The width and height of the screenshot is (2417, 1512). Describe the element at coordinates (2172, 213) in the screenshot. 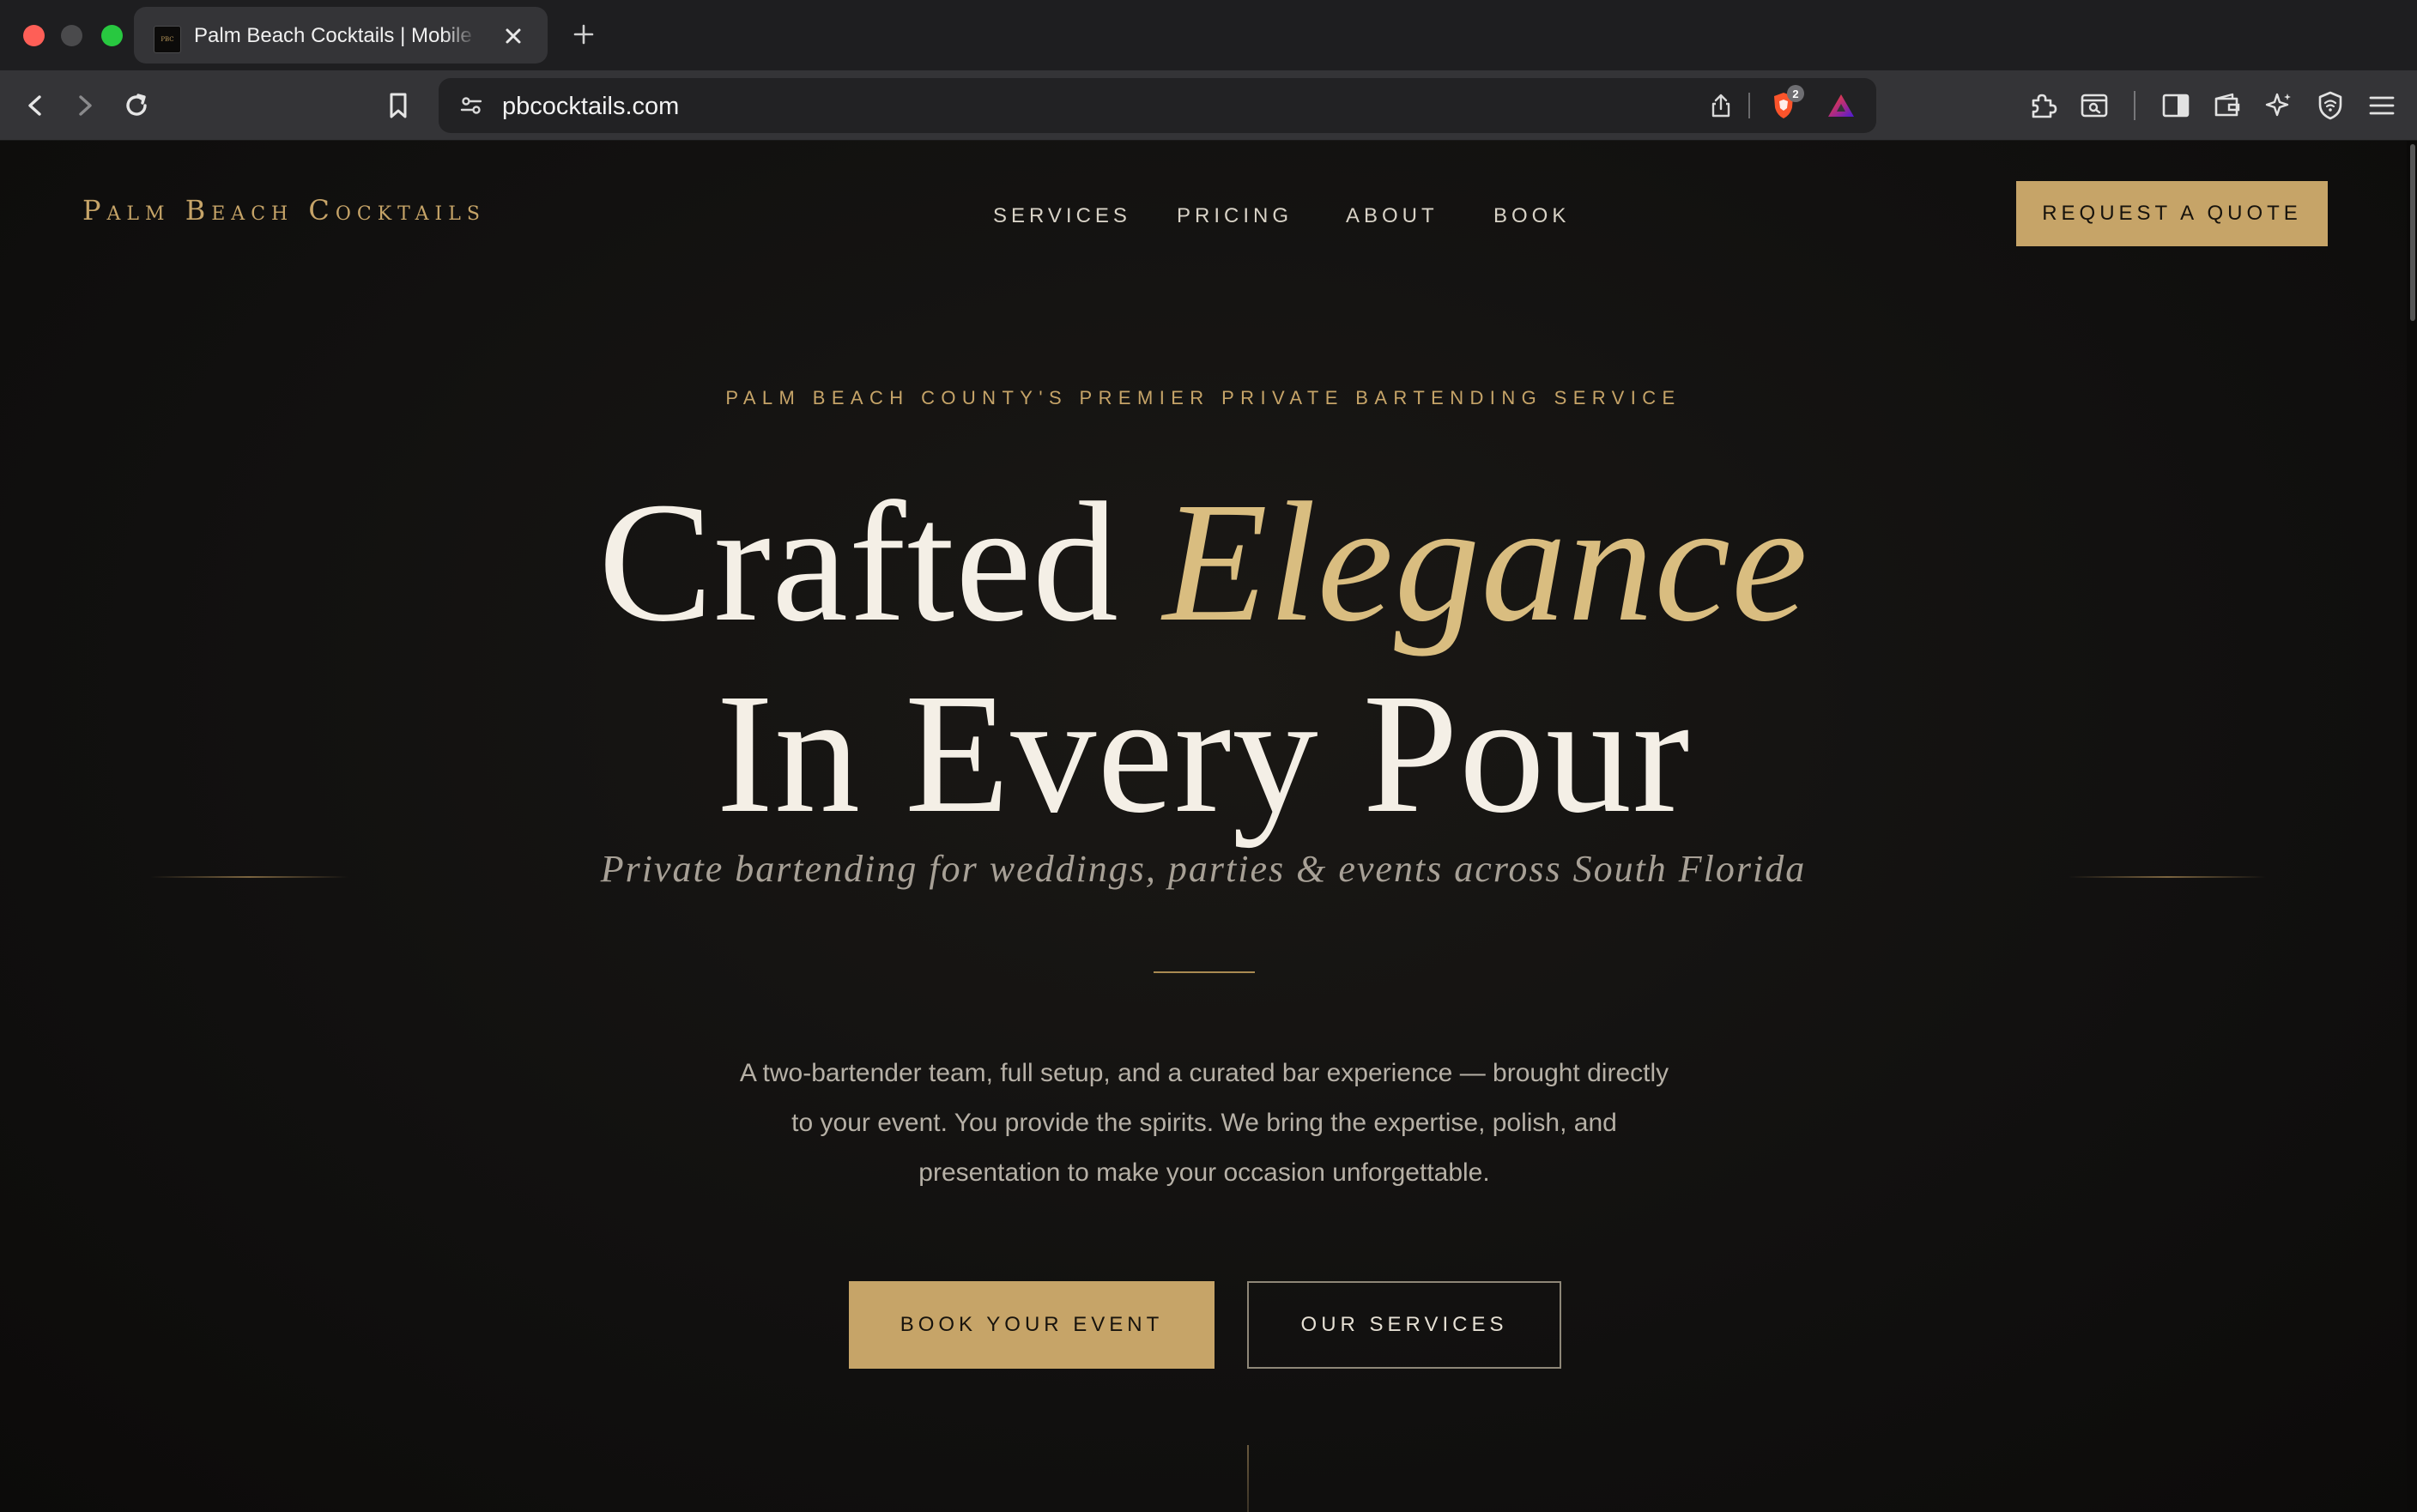

I see `request-quote-button: REQUEST A QUOTE` at that location.